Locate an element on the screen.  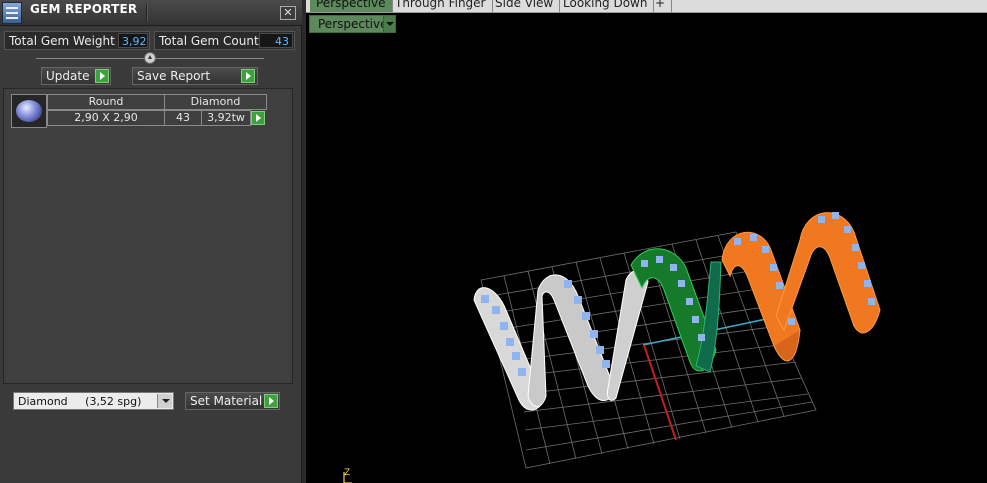
round-diamond-icon is located at coordinates (29, 111).